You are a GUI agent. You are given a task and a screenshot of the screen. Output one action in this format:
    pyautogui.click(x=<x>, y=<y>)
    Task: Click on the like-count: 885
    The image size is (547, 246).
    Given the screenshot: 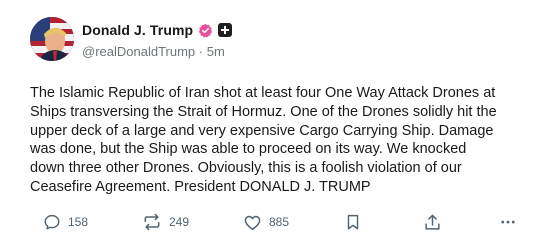 What is the action you would take?
    pyautogui.click(x=279, y=222)
    